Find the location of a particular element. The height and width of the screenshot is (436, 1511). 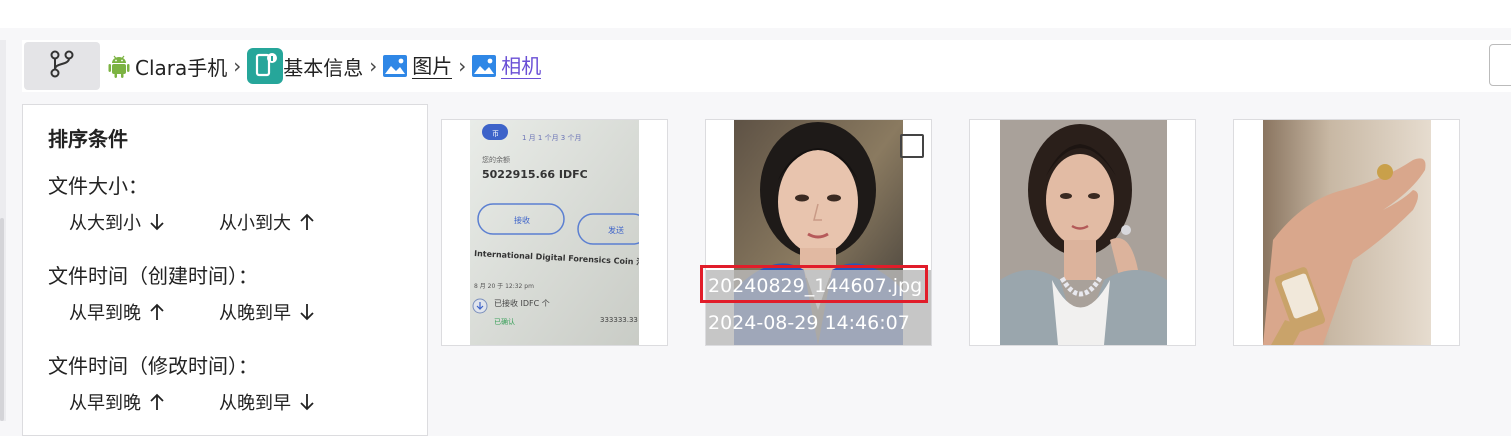

sort-modified-desc-button: 从晚到早 is located at coordinates (267, 402).